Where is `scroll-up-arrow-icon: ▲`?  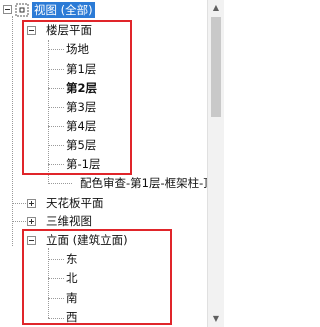
scroll-up-arrow-icon: ▲ is located at coordinates (216, 8).